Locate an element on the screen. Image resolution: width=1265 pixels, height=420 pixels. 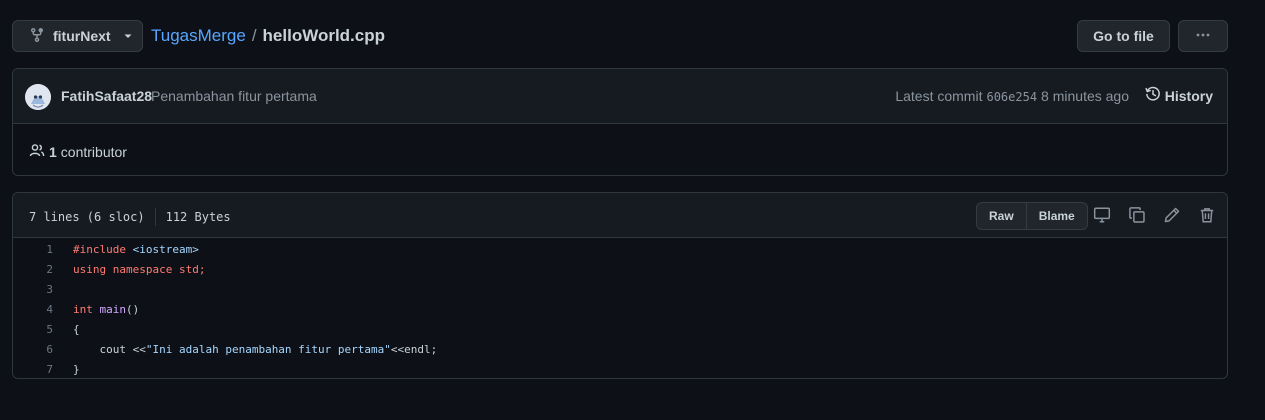
code-text: #include <iostream> is located at coordinates (136, 249).